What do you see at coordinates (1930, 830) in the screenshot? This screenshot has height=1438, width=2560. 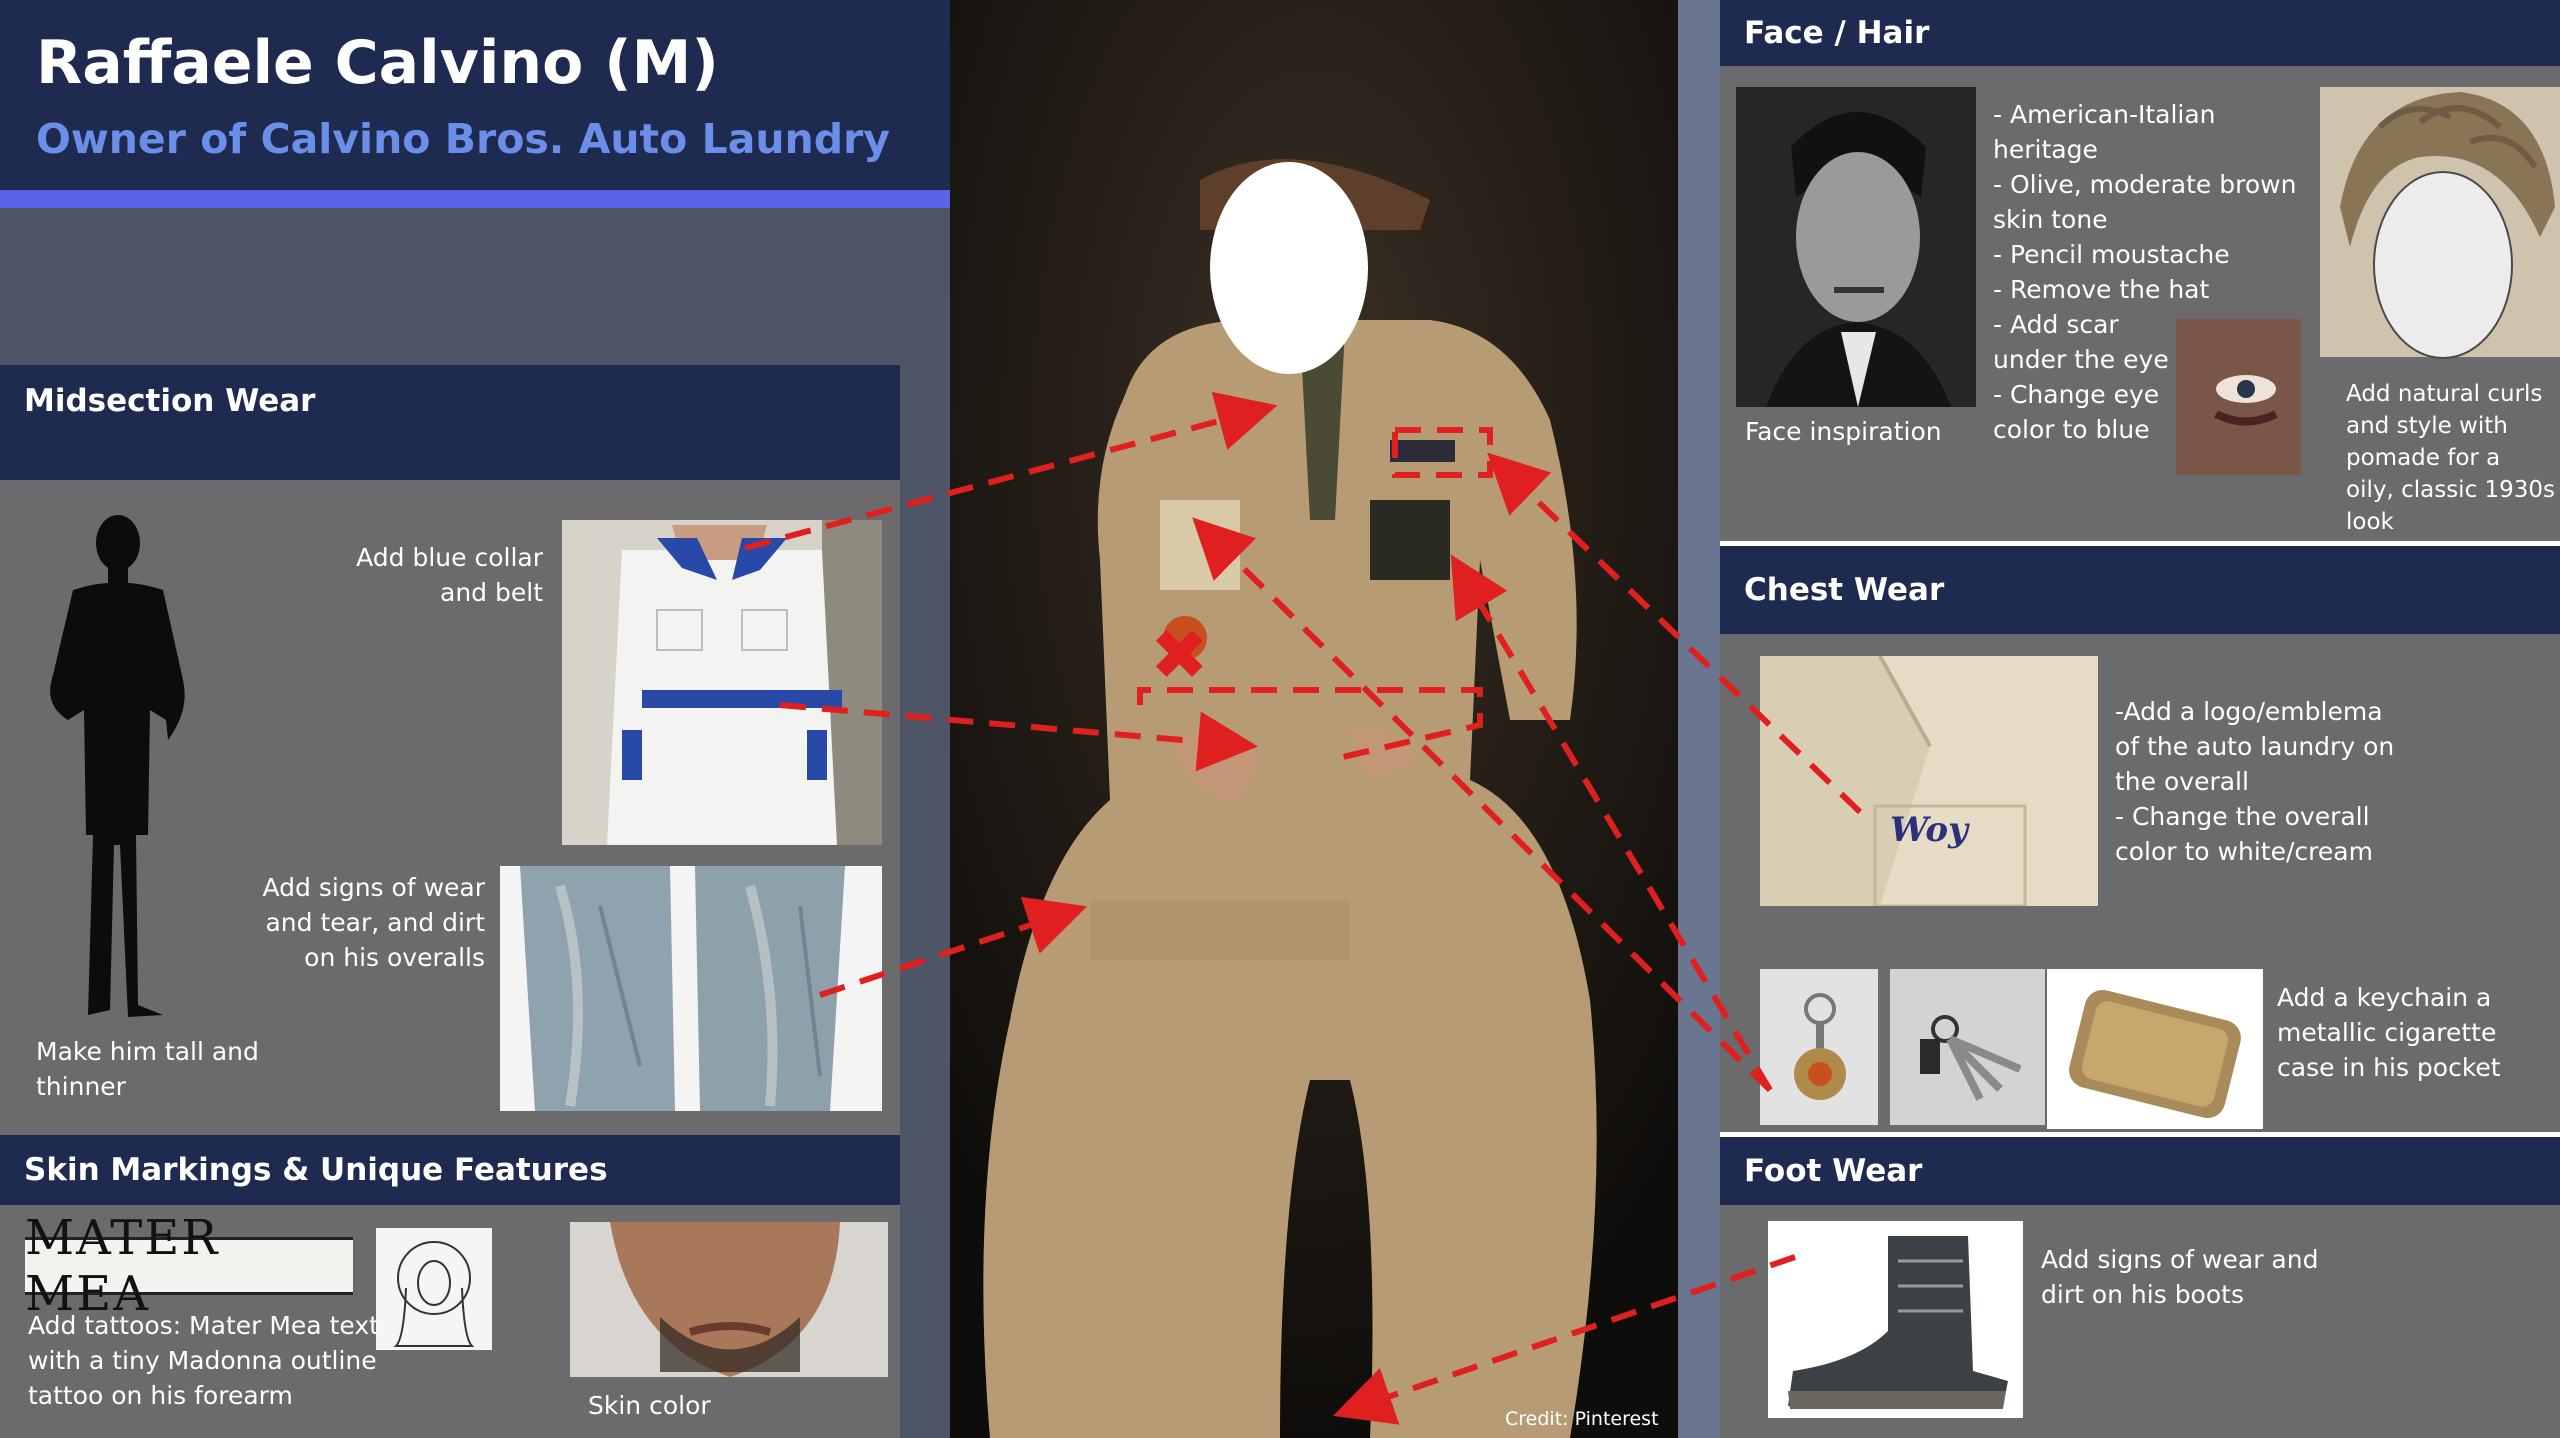 I see `emblem-text: Woy` at bounding box center [1930, 830].